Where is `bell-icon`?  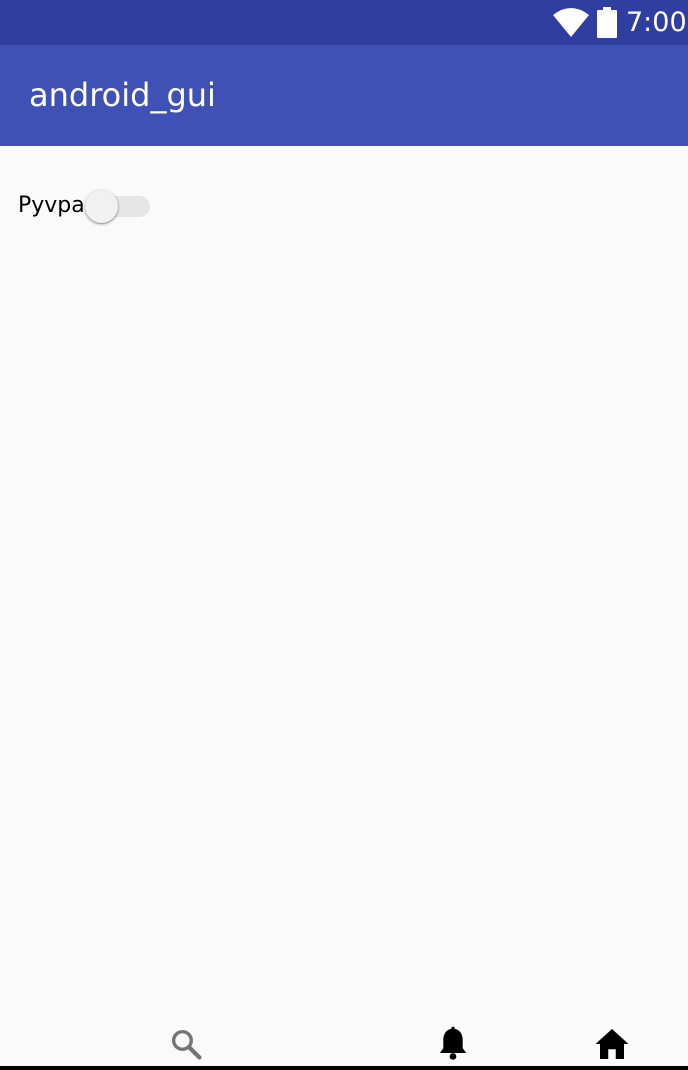 bell-icon is located at coordinates (453, 1043).